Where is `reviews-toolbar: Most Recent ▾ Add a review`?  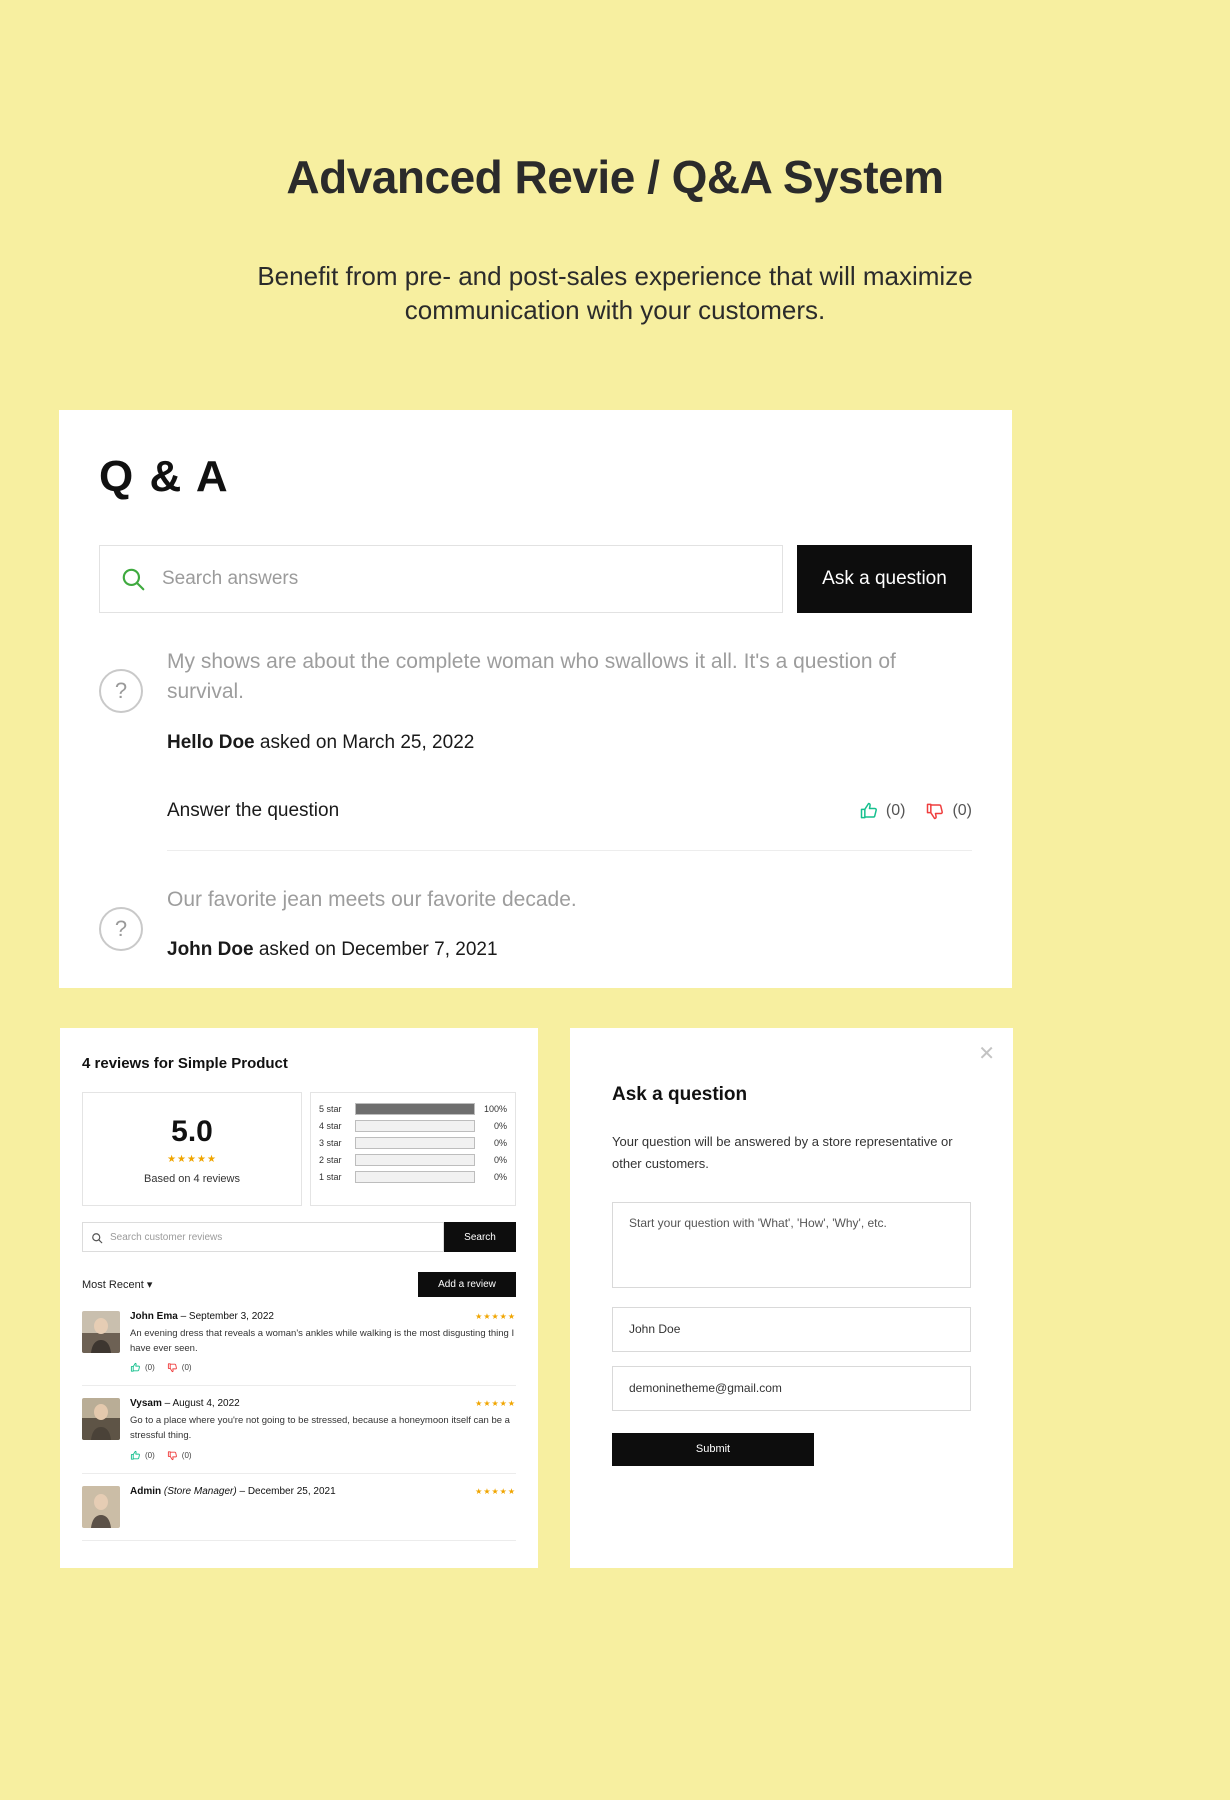 reviews-toolbar: Most Recent ▾ Add a review is located at coordinates (299, 1284).